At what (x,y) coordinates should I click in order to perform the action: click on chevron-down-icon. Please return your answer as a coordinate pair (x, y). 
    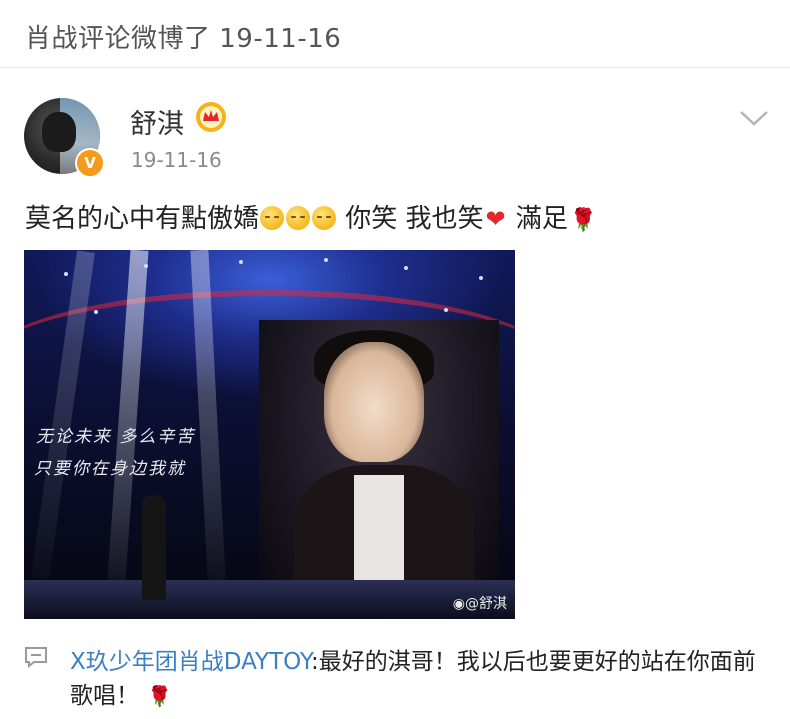
    Looking at the image, I should click on (754, 118).